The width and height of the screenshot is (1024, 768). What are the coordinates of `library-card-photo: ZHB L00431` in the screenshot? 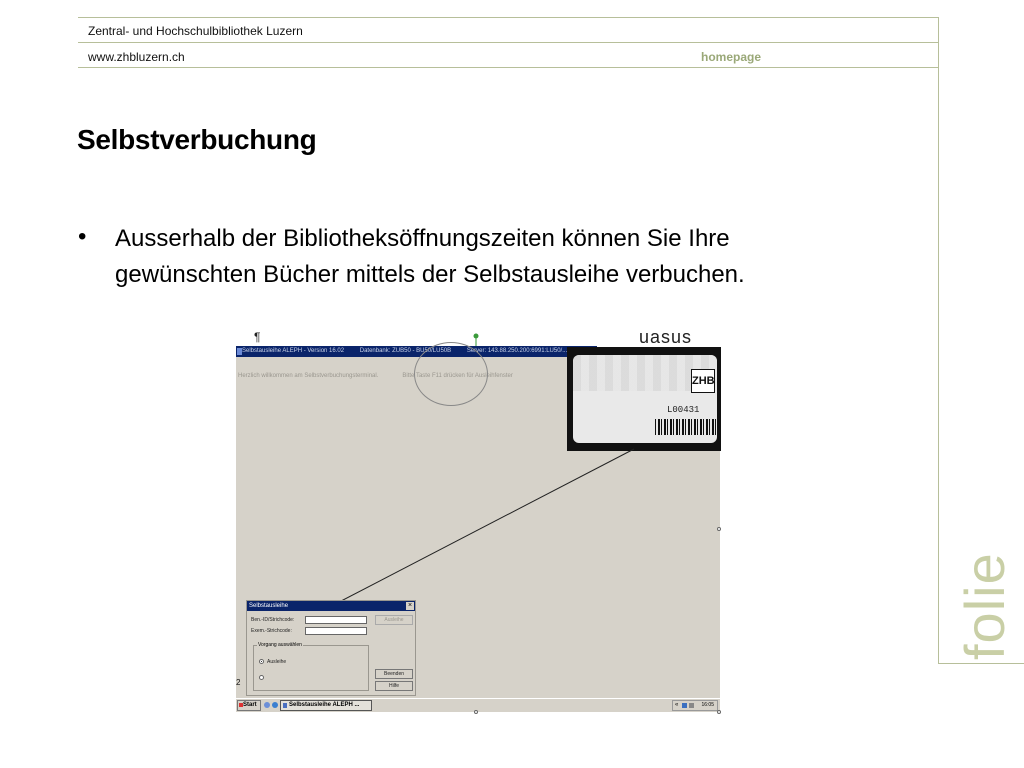 It's located at (644, 399).